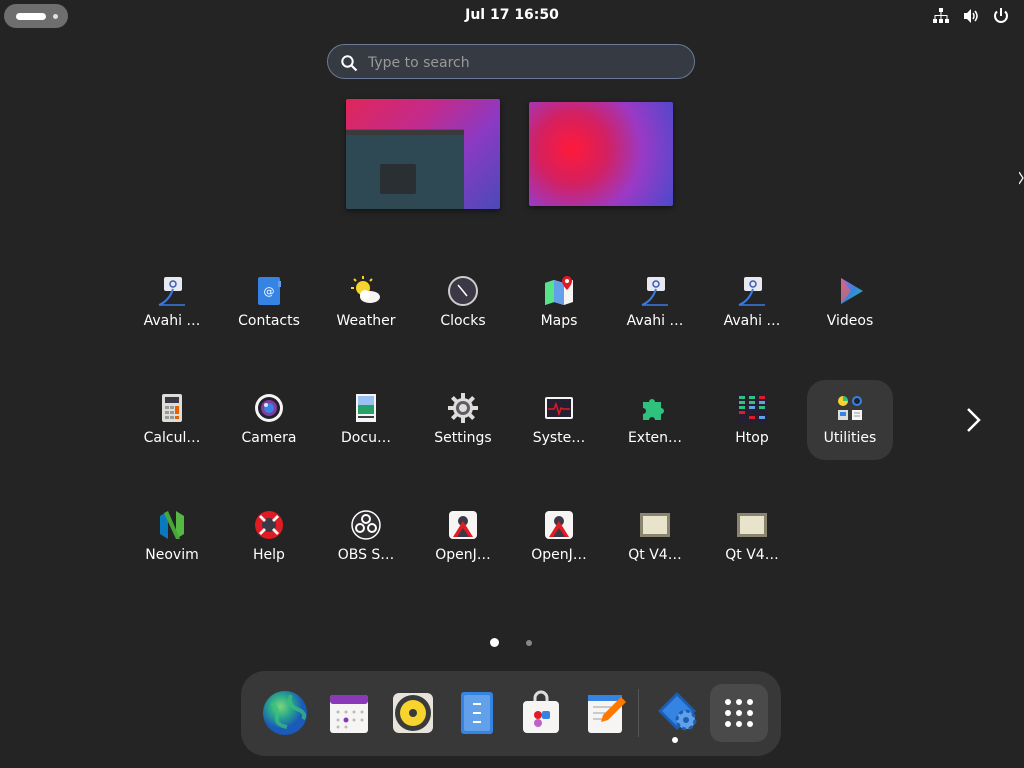 This screenshot has height=768, width=1024. I want to click on app-tile: Camera, so click(269, 420).